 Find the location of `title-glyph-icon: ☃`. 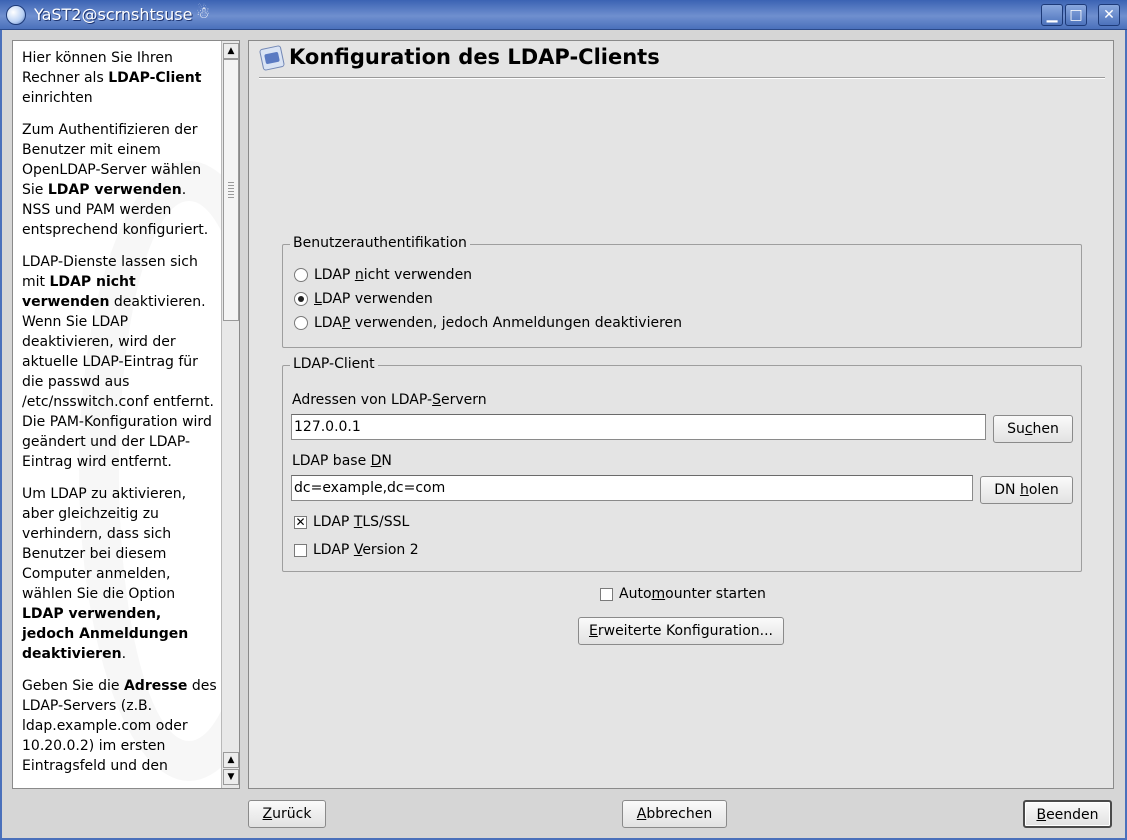

title-glyph-icon: ☃ is located at coordinates (203, 12).